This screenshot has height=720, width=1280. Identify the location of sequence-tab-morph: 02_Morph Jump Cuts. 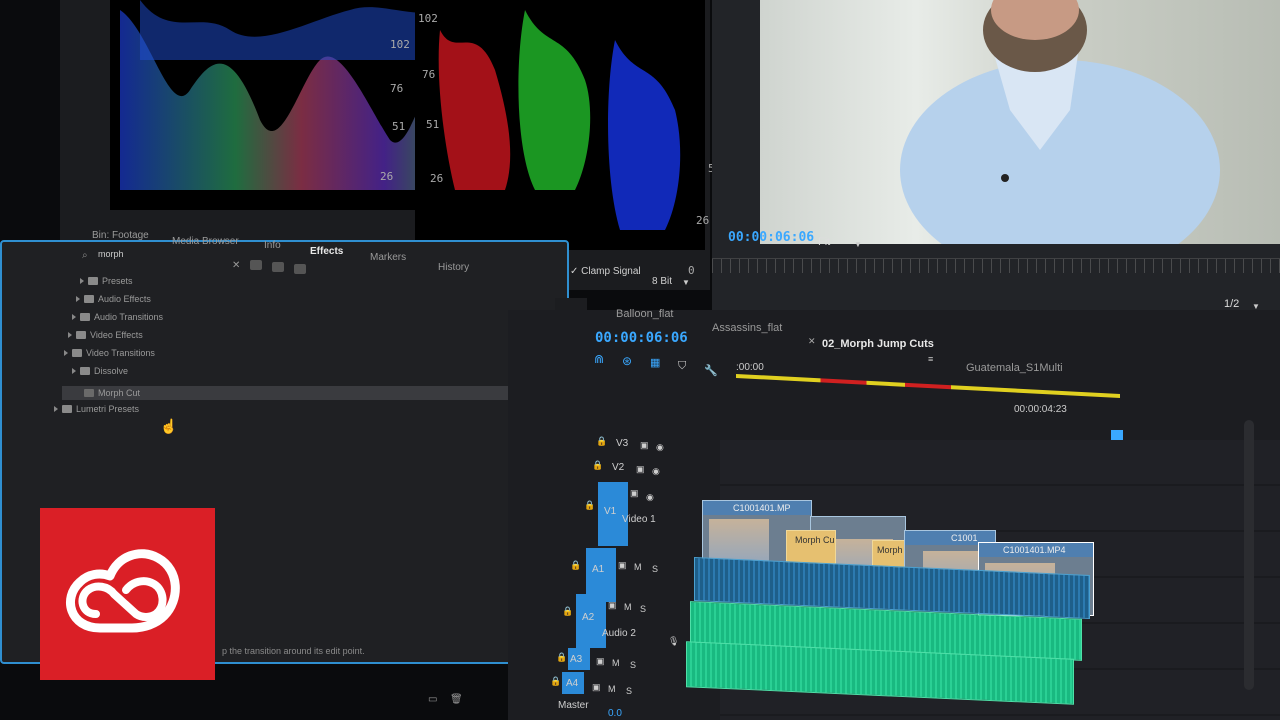
(878, 344).